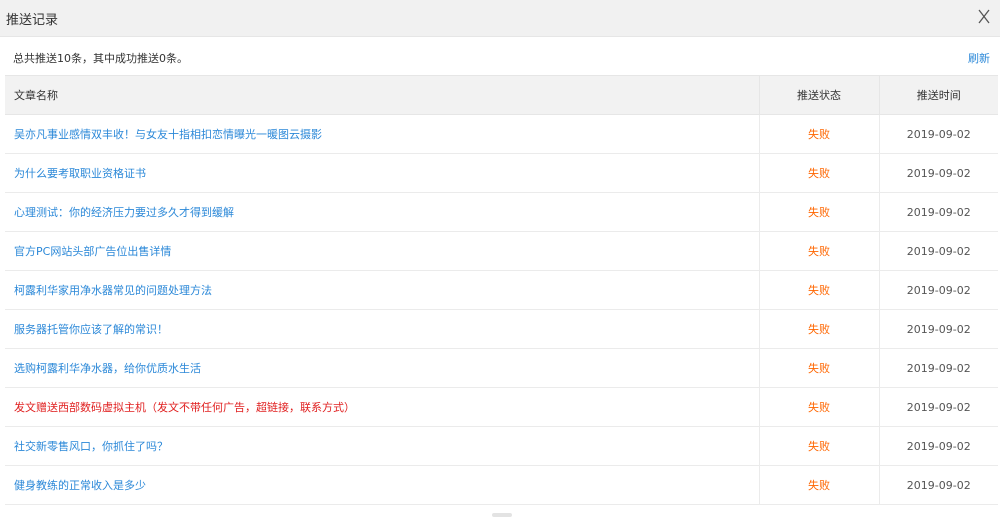 The height and width of the screenshot is (517, 1000). Describe the element at coordinates (382, 134) in the screenshot. I see `article-title-cell: 吴亦凡事业感情双丰收！与女友十指相扣恋情曝光一暖图云摄影` at that location.